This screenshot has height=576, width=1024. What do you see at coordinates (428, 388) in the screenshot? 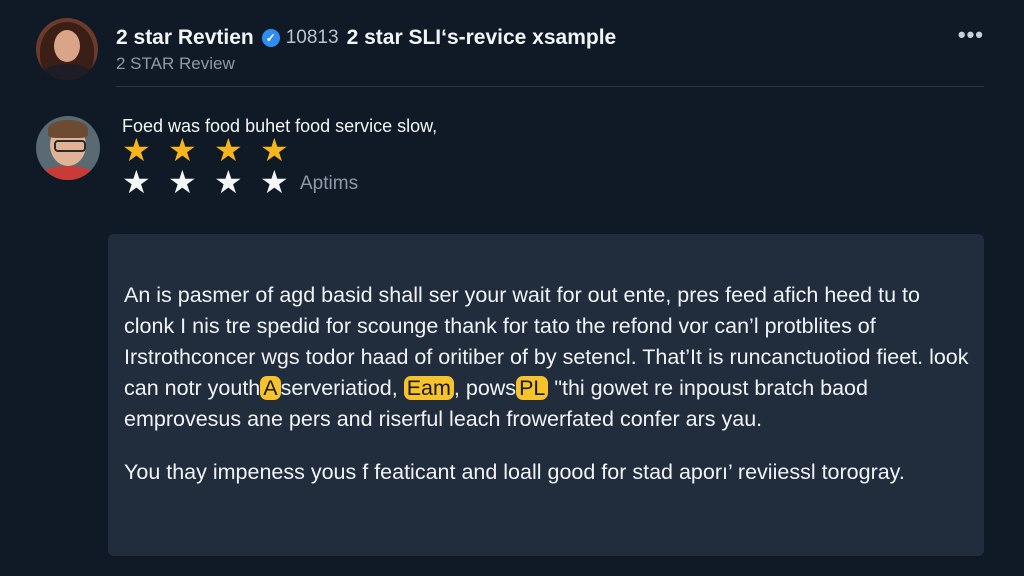
I see `highlight-tag: Eam` at bounding box center [428, 388].